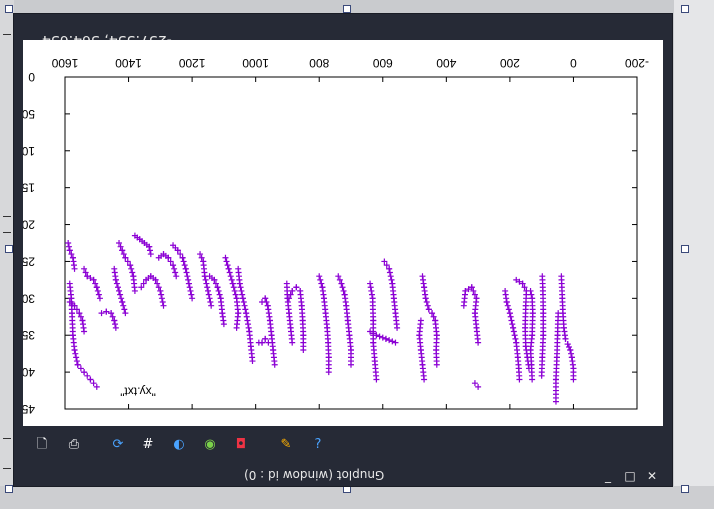  Describe the element at coordinates (685, 9) in the screenshot. I see `resize-handle-top-right` at that location.